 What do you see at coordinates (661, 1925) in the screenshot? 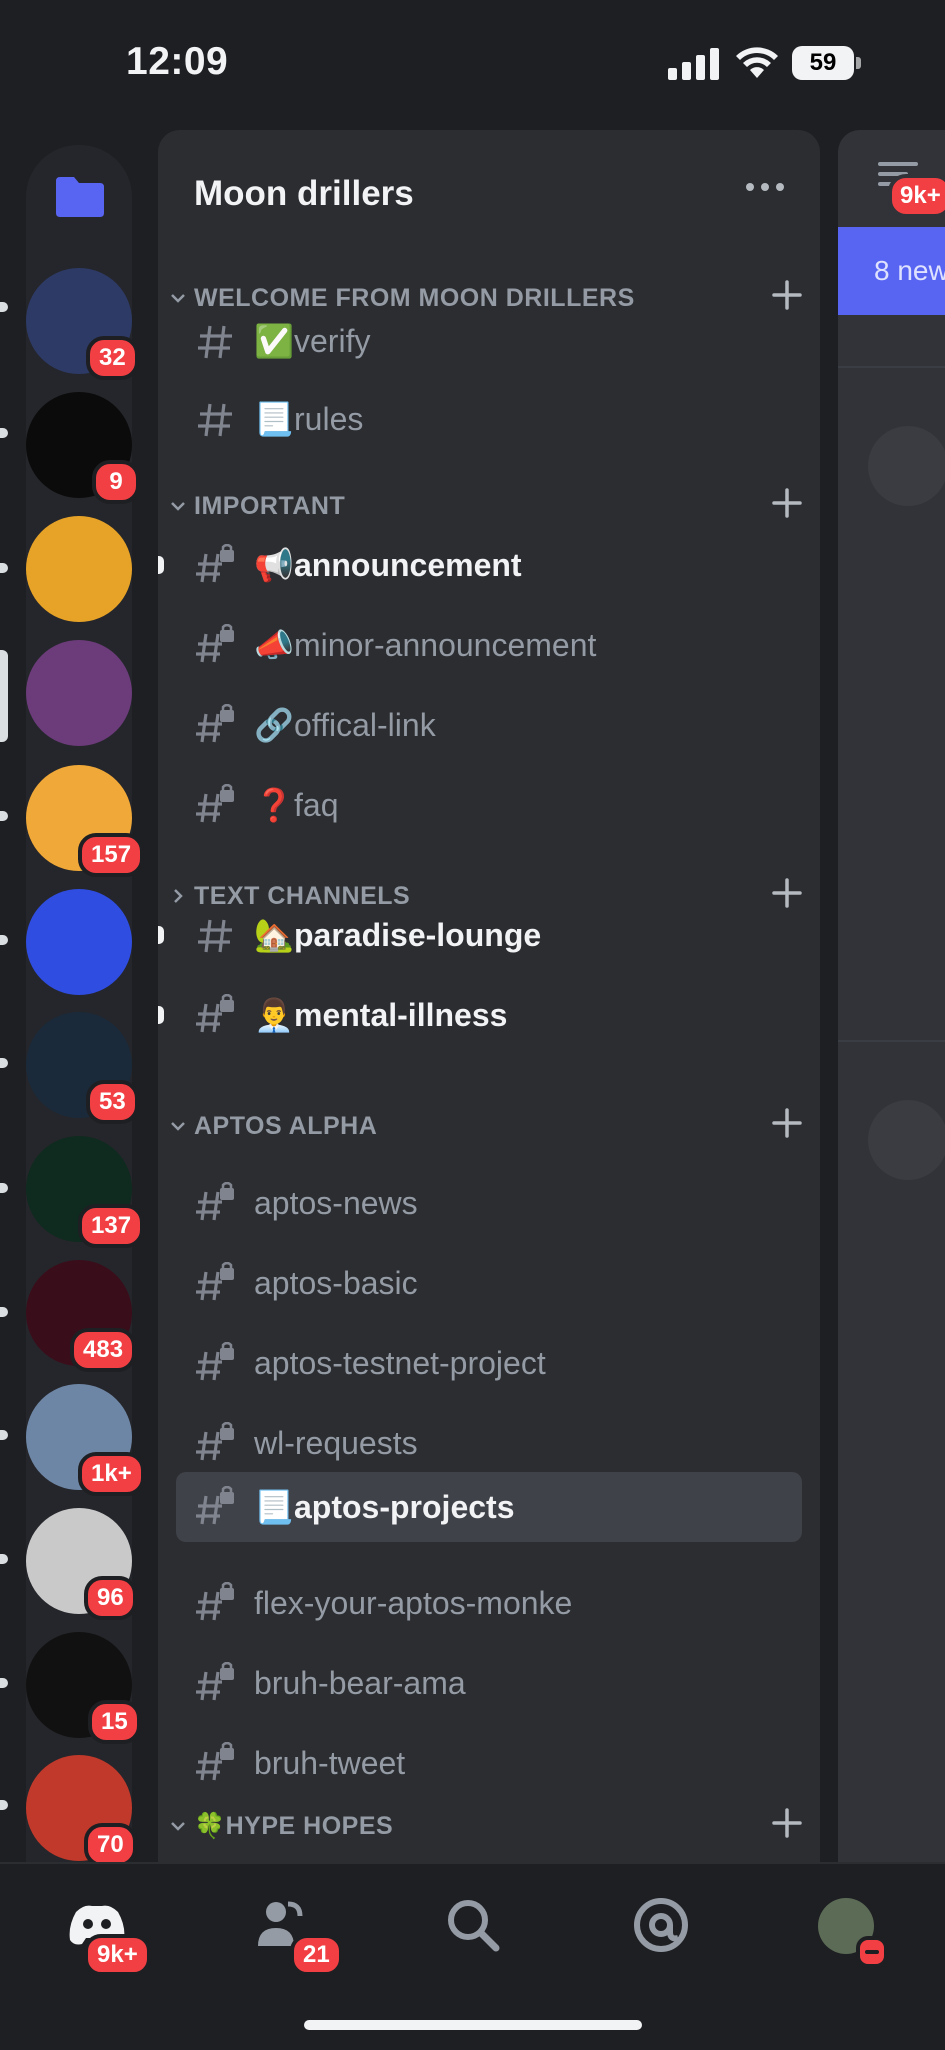
I see `tab-mentions-icon` at bounding box center [661, 1925].